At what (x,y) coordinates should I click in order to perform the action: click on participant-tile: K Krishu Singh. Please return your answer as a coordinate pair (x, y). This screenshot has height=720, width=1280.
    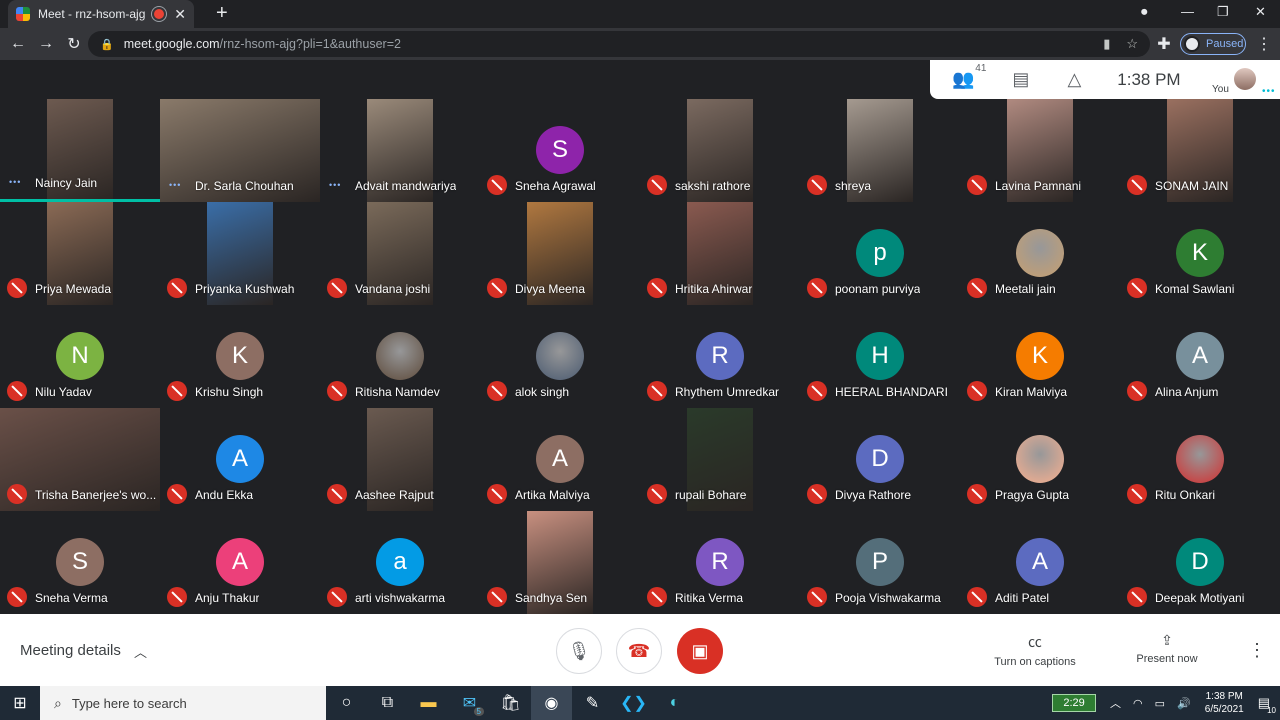
    Looking at the image, I should click on (240, 356).